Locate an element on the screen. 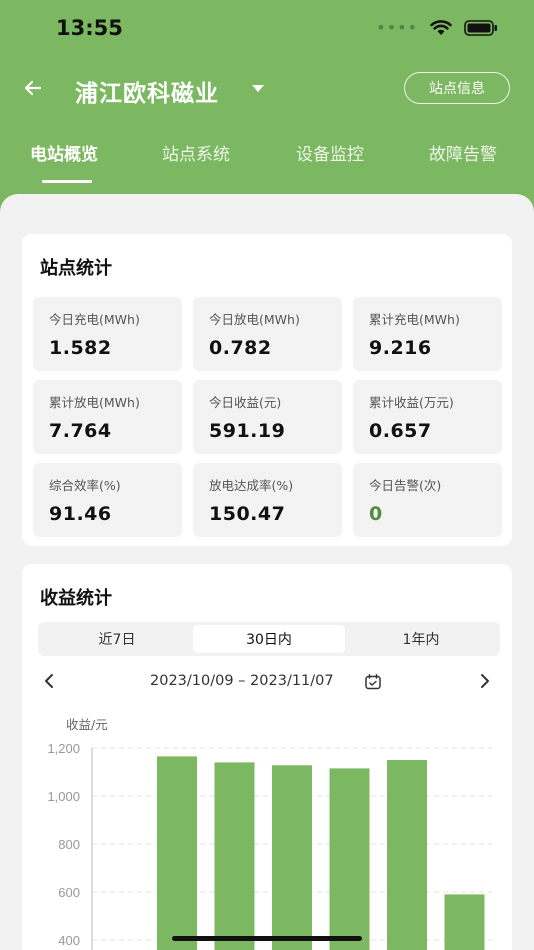 This screenshot has height=950, width=534. home-indicator is located at coordinates (267, 938).